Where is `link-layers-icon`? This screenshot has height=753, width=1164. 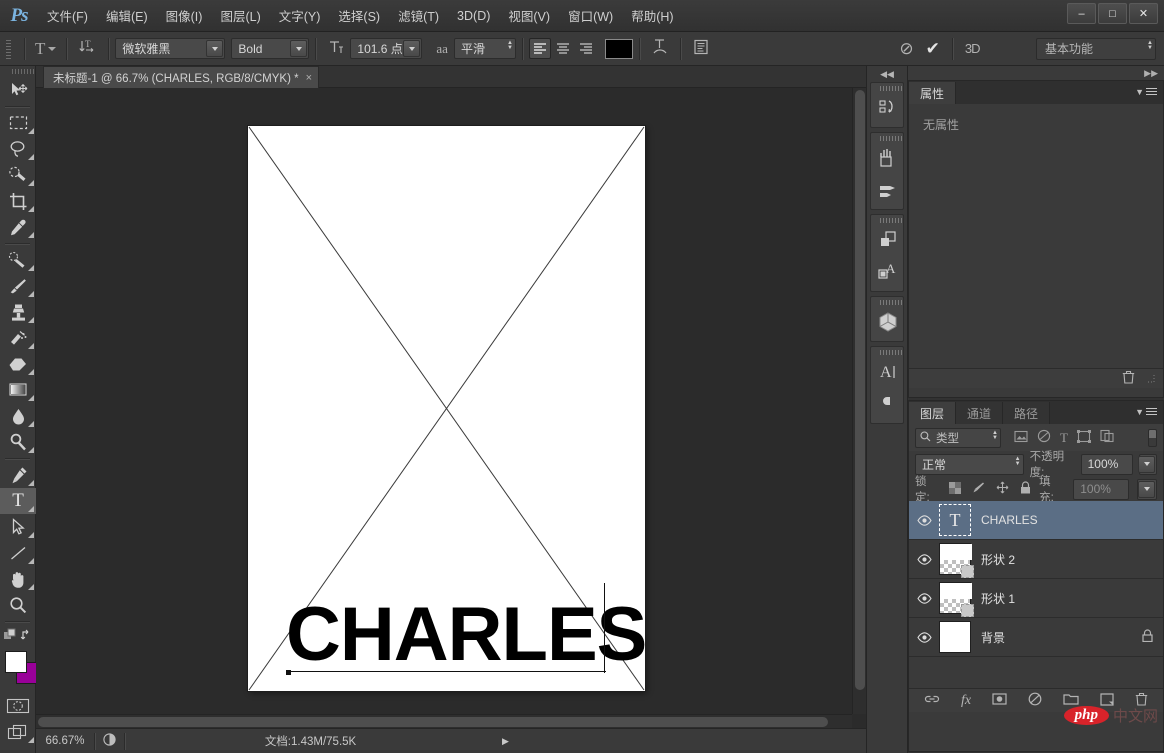
link-layers-icon is located at coordinates (932, 700).